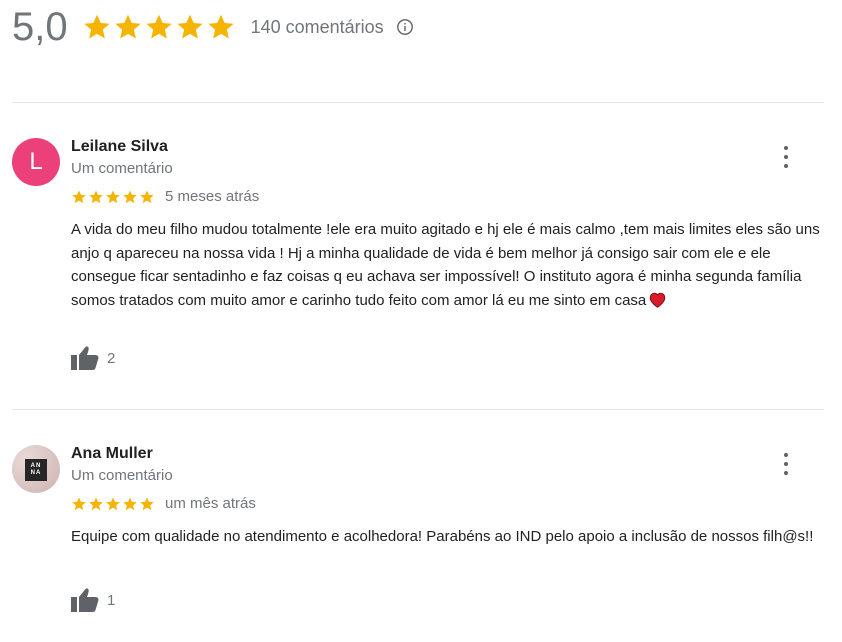  What do you see at coordinates (657, 300) in the screenshot?
I see `heart-icon` at bounding box center [657, 300].